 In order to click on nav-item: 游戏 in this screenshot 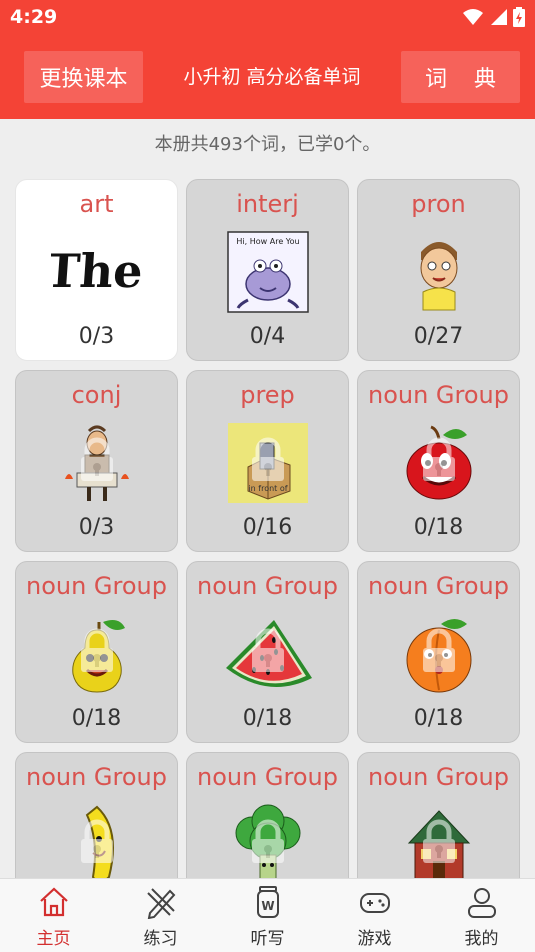, I will do `click(374, 915)`.